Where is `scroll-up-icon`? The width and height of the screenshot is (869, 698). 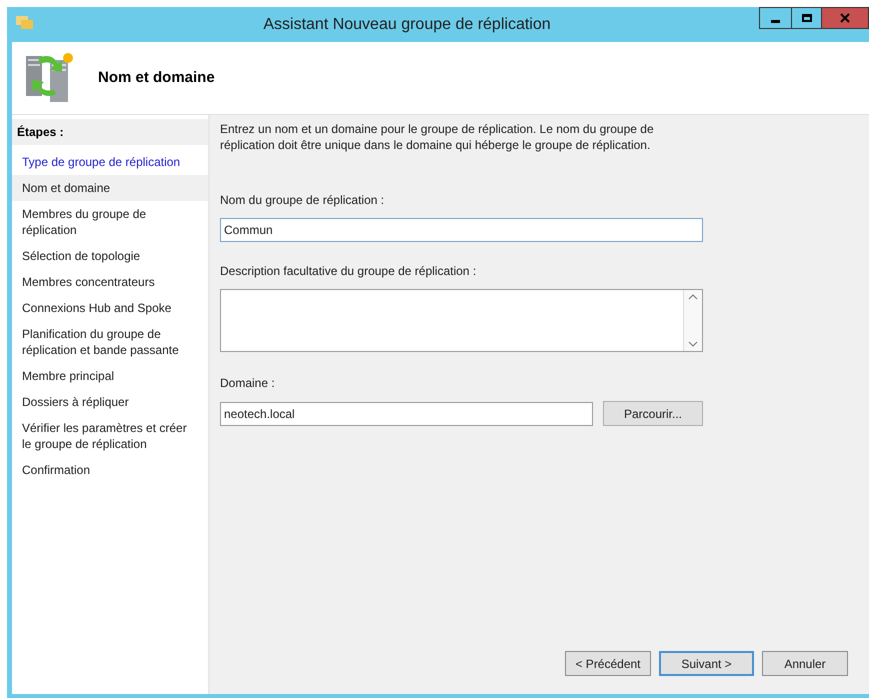
scroll-up-icon is located at coordinates (693, 297).